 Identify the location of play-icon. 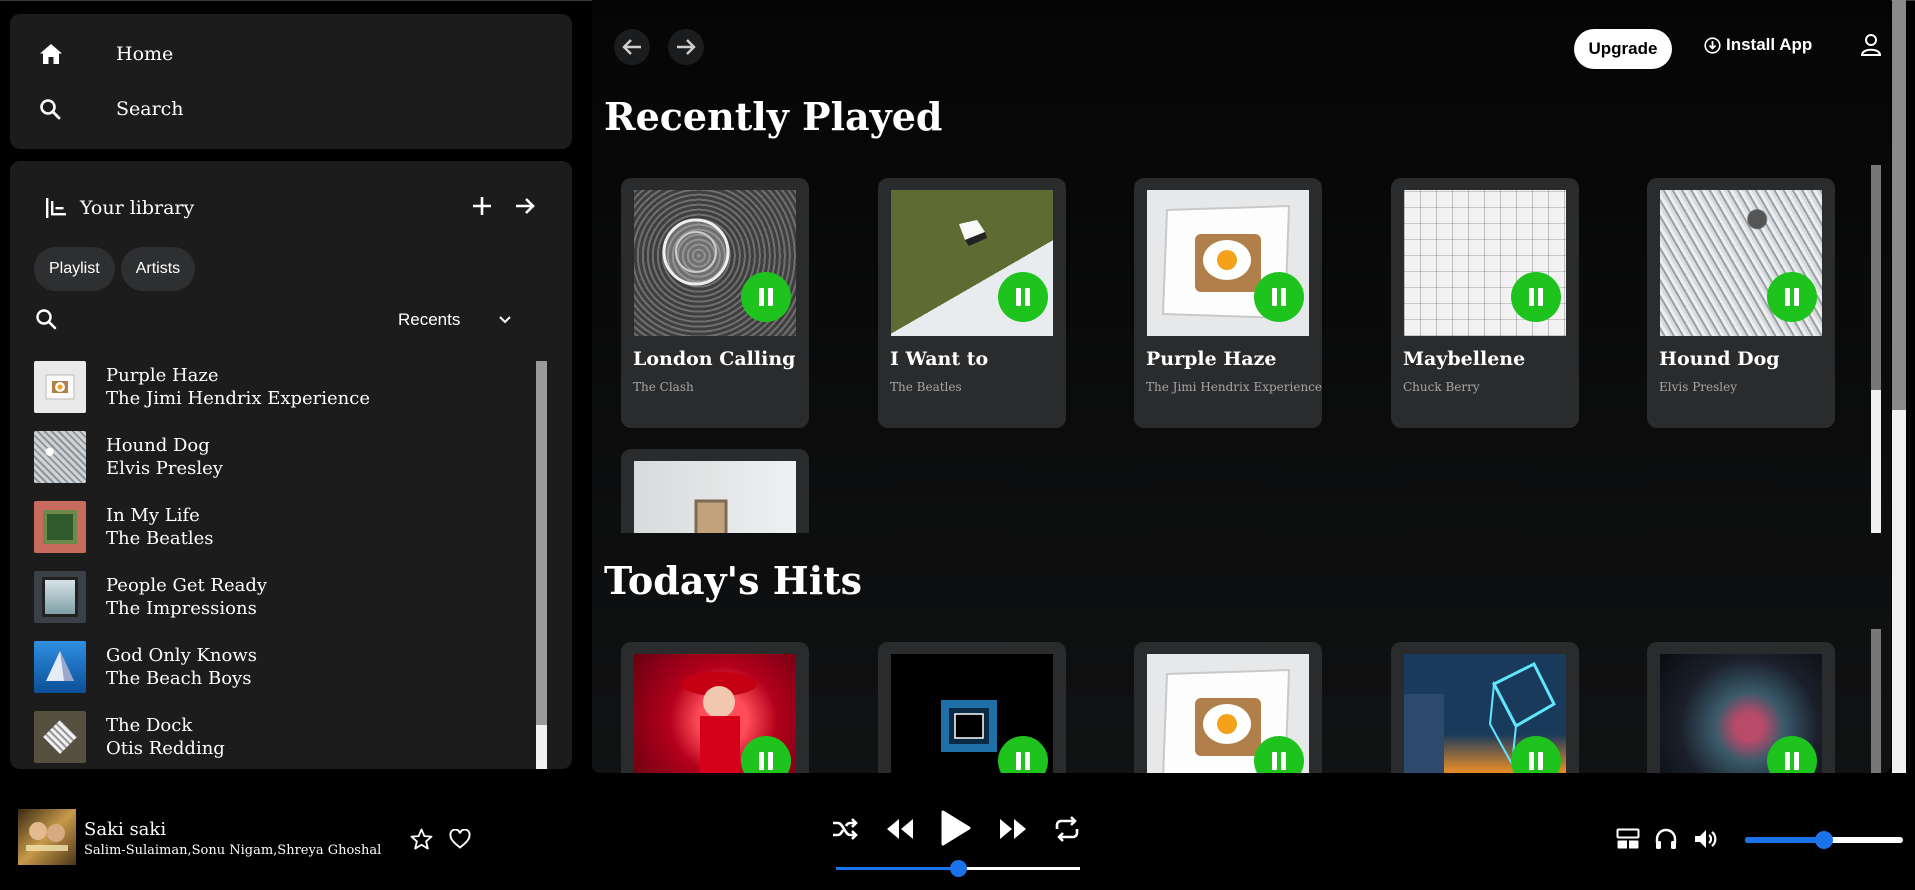
(955, 828).